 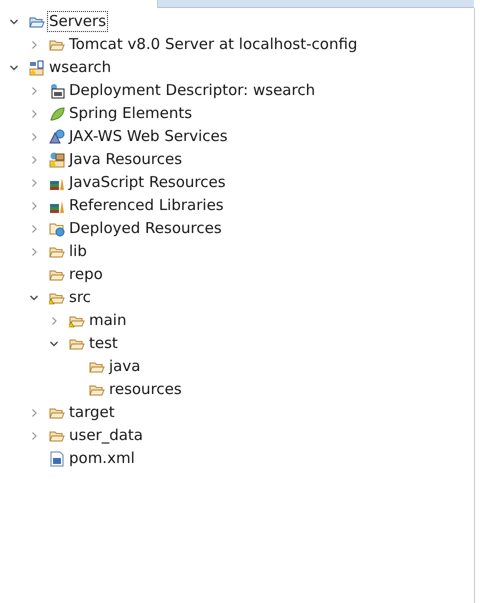 I want to click on leaf-icon, so click(x=57, y=114).